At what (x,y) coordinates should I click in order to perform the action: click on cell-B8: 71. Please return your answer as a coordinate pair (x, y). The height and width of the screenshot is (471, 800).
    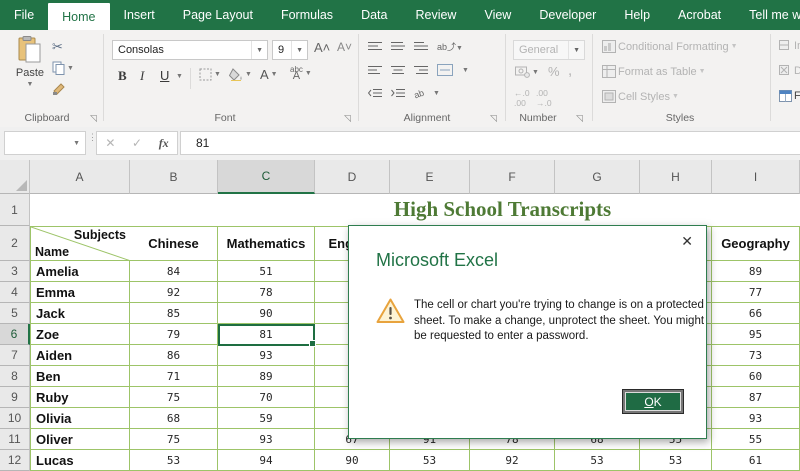
    Looking at the image, I should click on (174, 376).